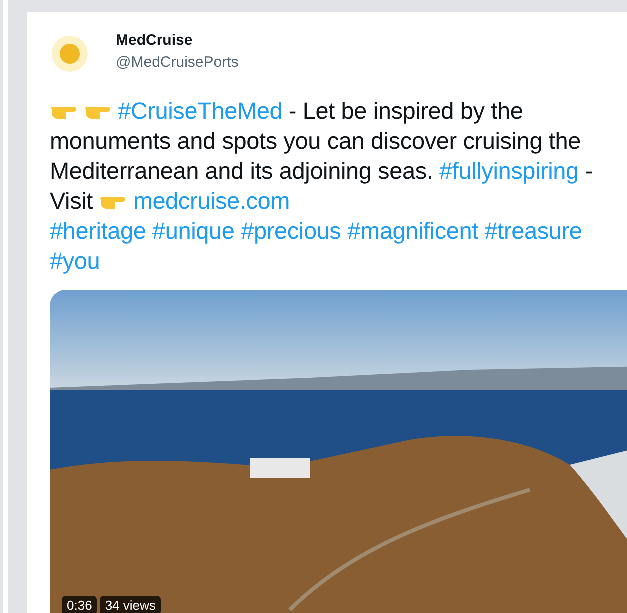  I want to click on hashtag-link: #magnificent, so click(413, 231).